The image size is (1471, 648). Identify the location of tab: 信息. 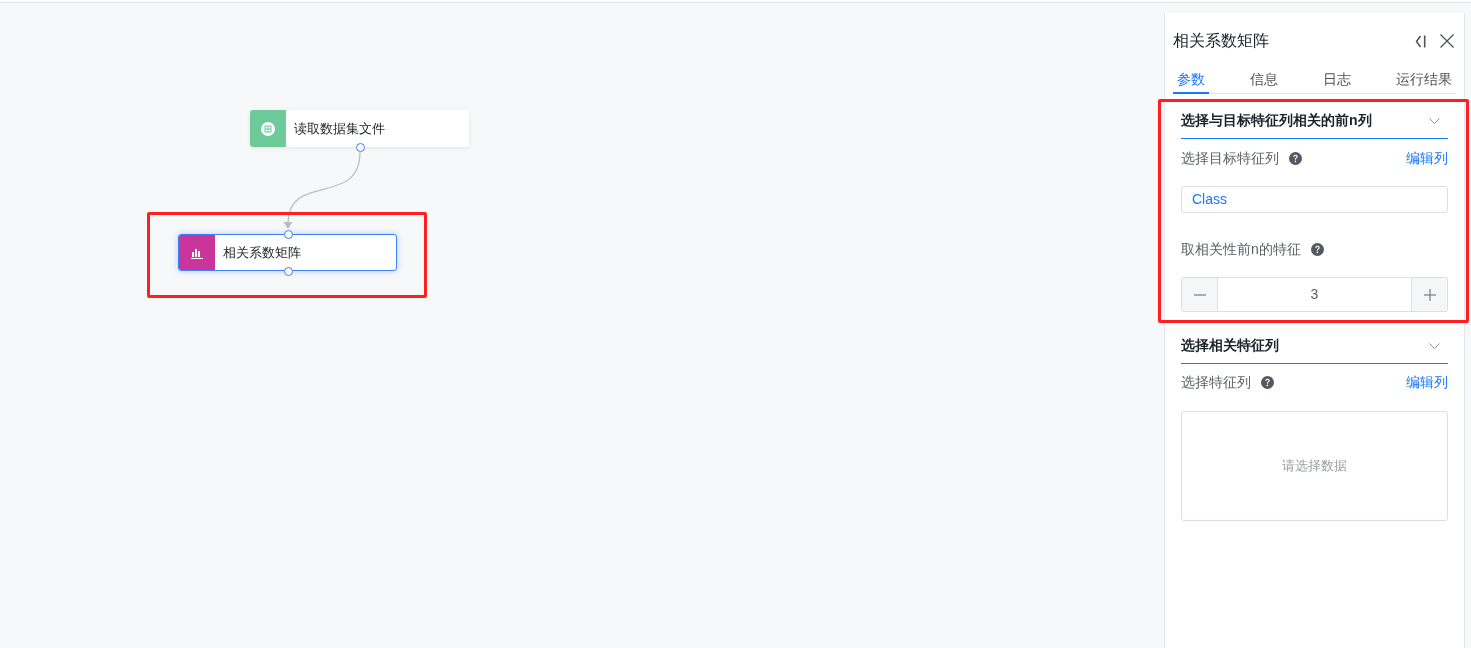
(1264, 80).